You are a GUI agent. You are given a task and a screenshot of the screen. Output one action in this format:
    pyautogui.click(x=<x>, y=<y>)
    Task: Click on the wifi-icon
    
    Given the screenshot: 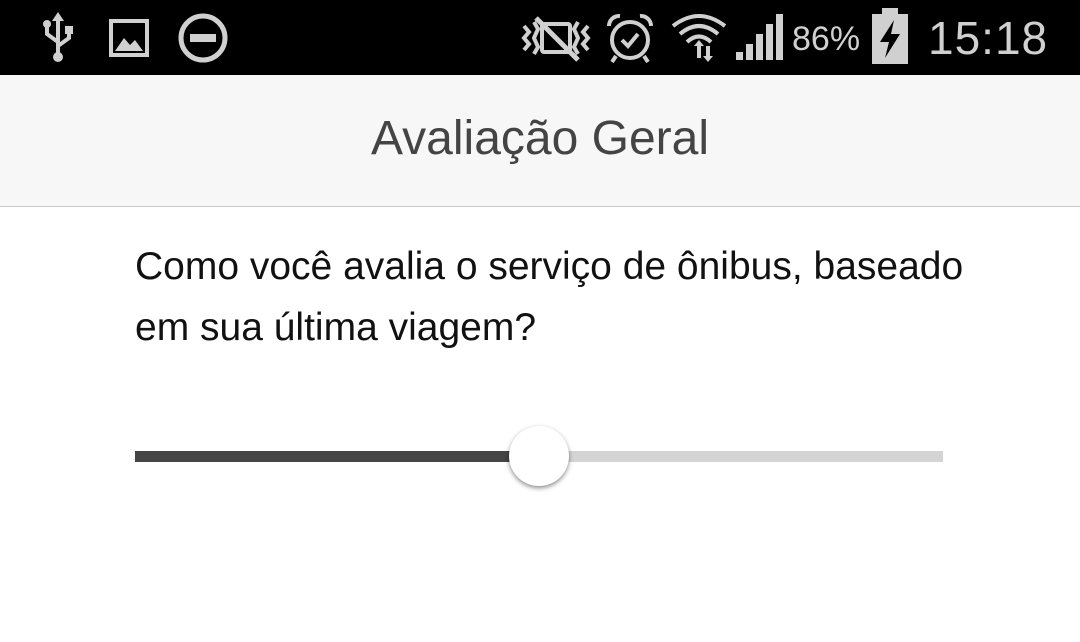 What is the action you would take?
    pyautogui.click(x=699, y=38)
    